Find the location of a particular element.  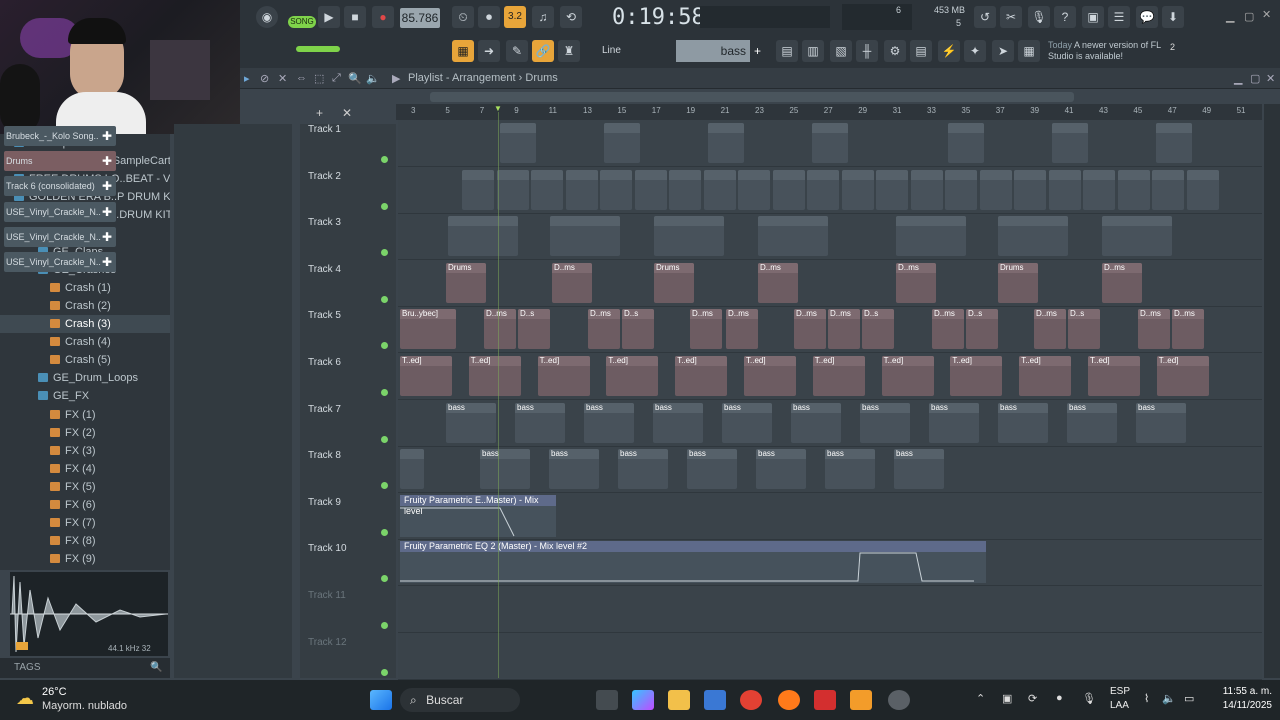

picker-item: Track 6 (consolidated) ✚ is located at coordinates (60, 186).